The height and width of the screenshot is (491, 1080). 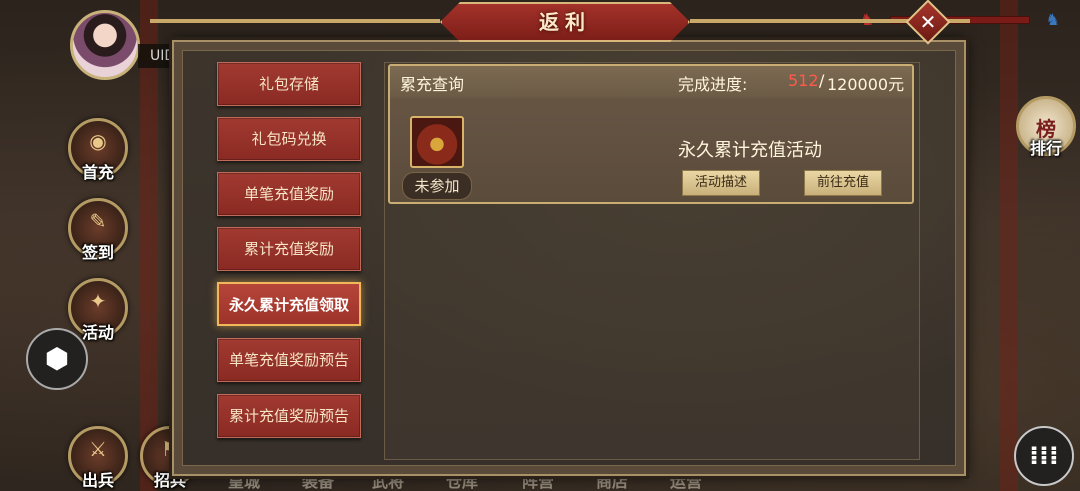 I want to click on progress-current: 512, so click(x=803, y=80).